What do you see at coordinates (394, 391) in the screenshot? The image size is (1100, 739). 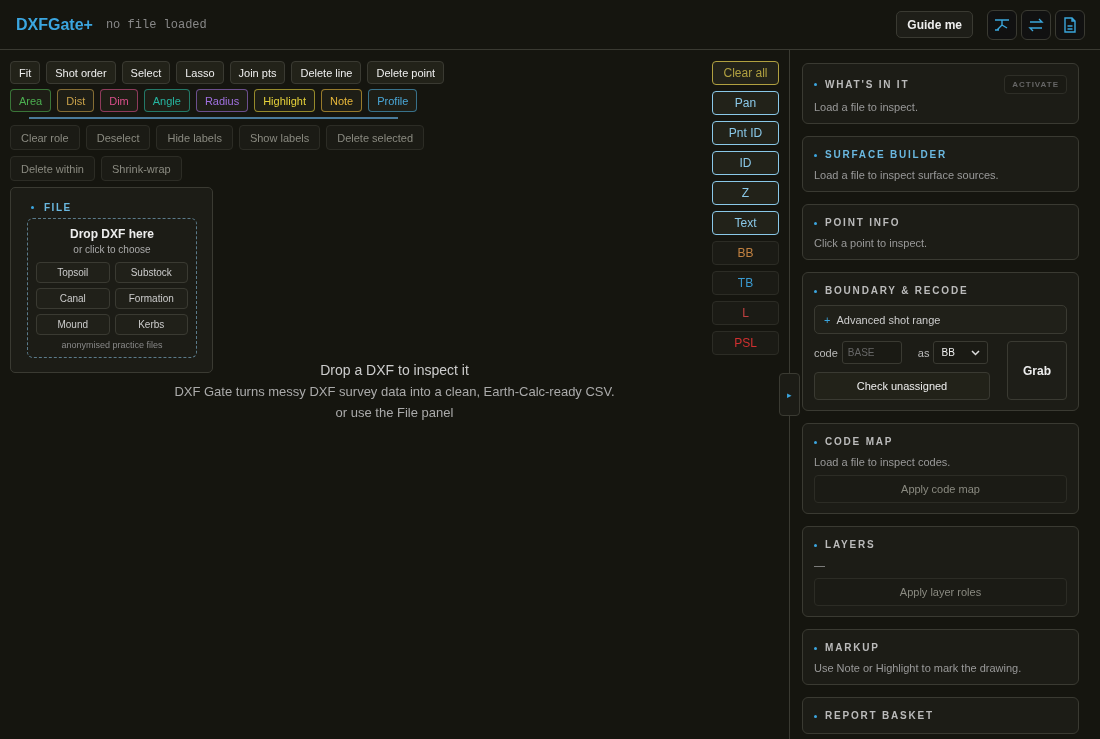 I see `empty-state-description: DXF Gate turns messy DXF survey data into a clean, Earth-Calc-ready CSV.` at bounding box center [394, 391].